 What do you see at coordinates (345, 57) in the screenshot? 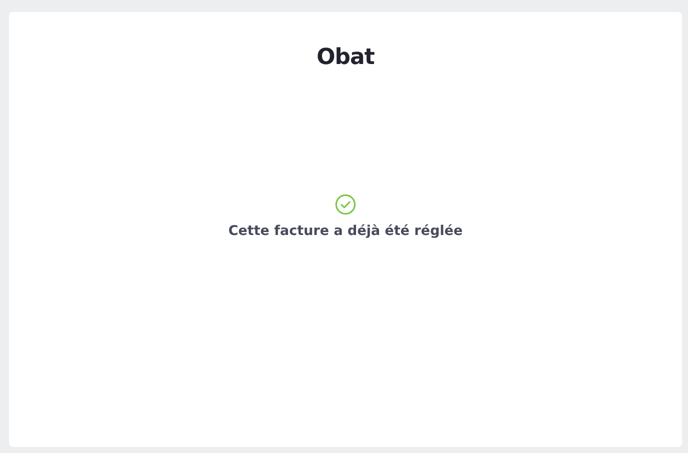
I see `logo: Obat` at bounding box center [345, 57].